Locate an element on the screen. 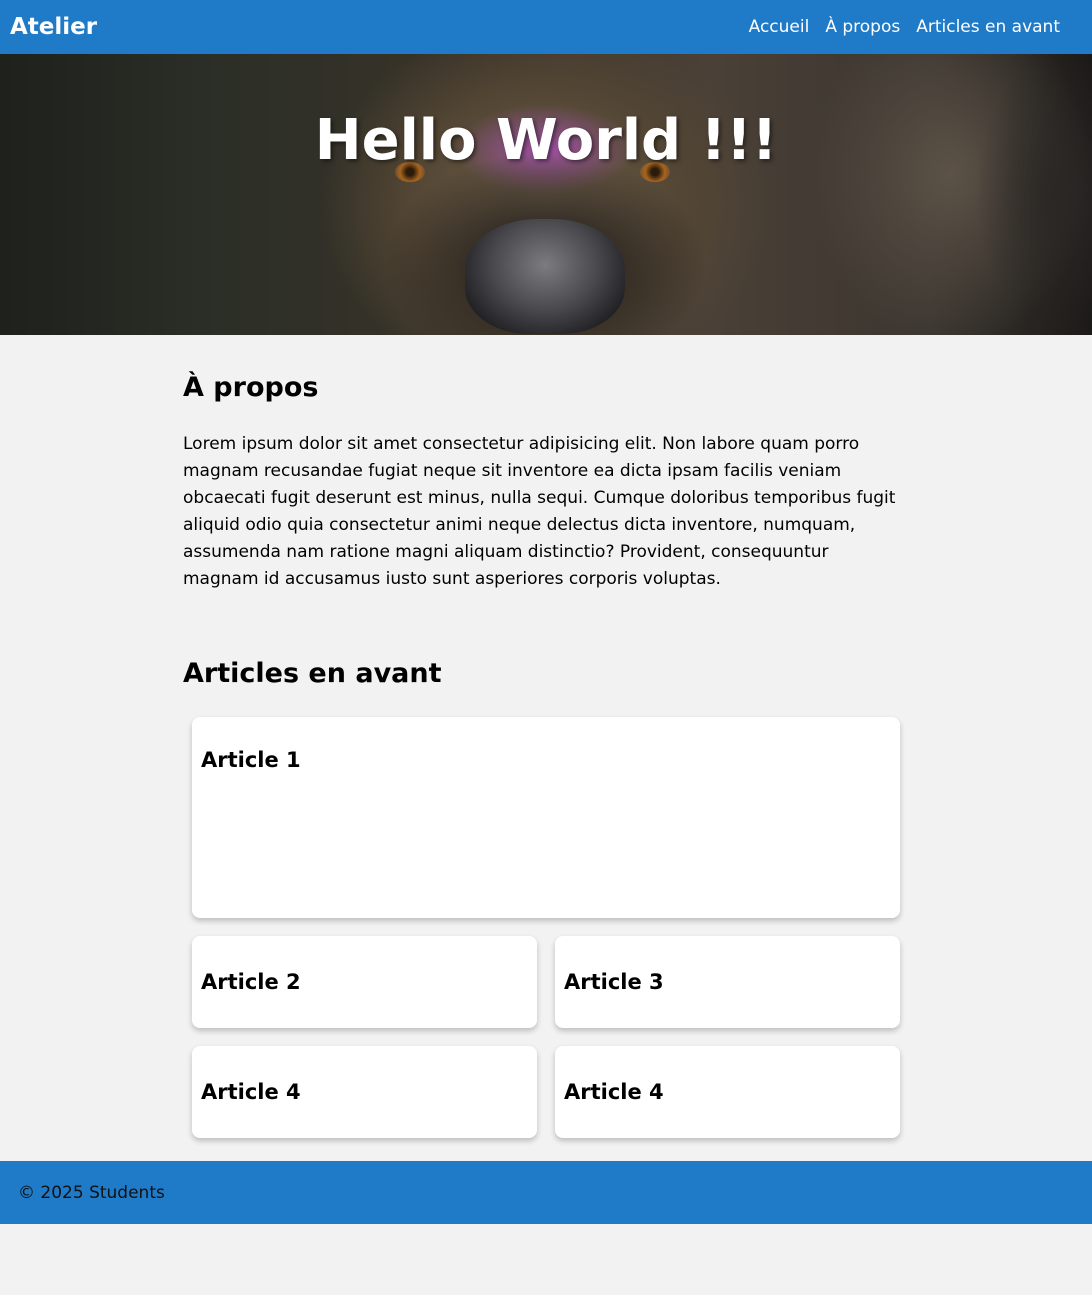 The width and height of the screenshot is (1092, 1295). article-card-2: Article 2 is located at coordinates (364, 982).